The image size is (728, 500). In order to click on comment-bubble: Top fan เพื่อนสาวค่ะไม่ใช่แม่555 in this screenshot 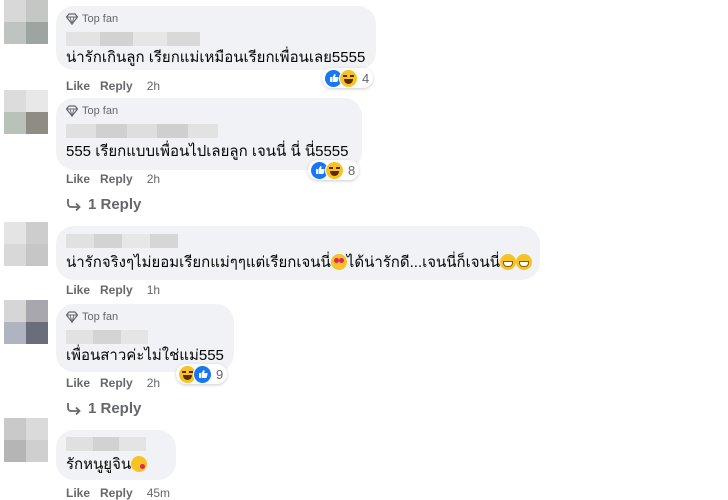, I will do `click(145, 338)`.